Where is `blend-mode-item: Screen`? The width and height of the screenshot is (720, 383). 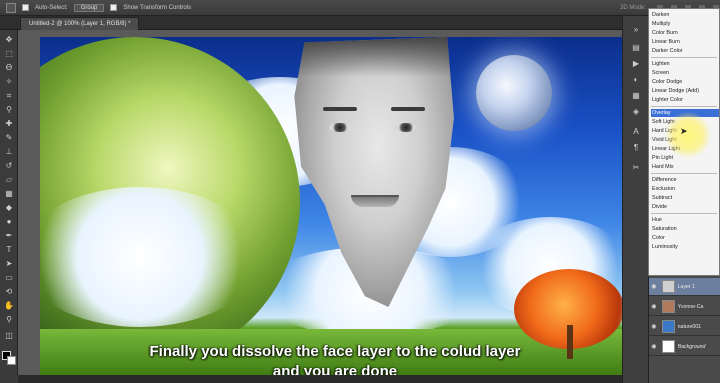
blend-mode-item: Screen is located at coordinates (685, 73).